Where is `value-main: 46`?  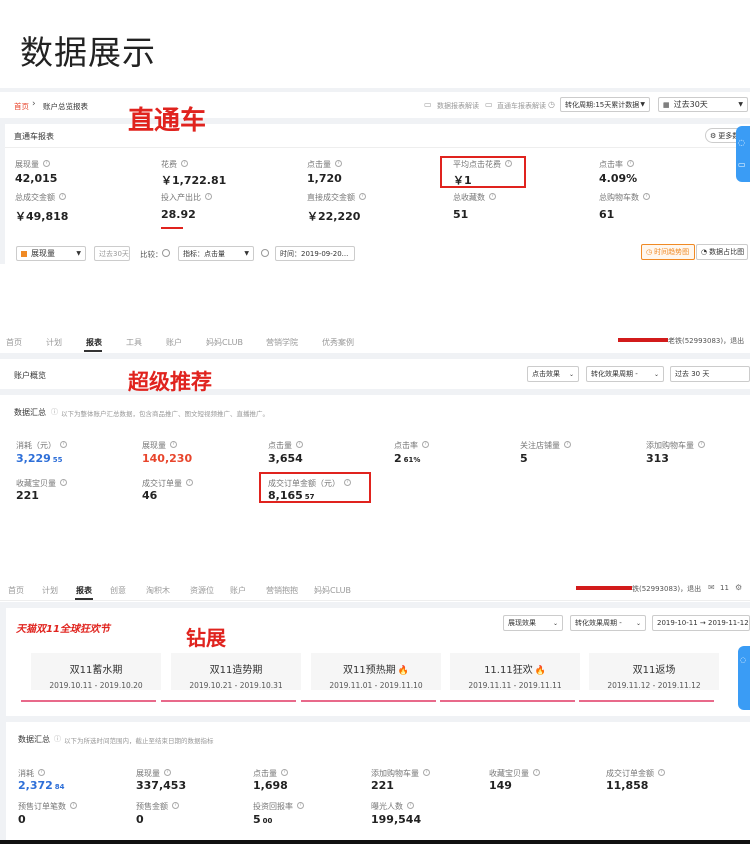
value-main: 46 is located at coordinates (150, 495).